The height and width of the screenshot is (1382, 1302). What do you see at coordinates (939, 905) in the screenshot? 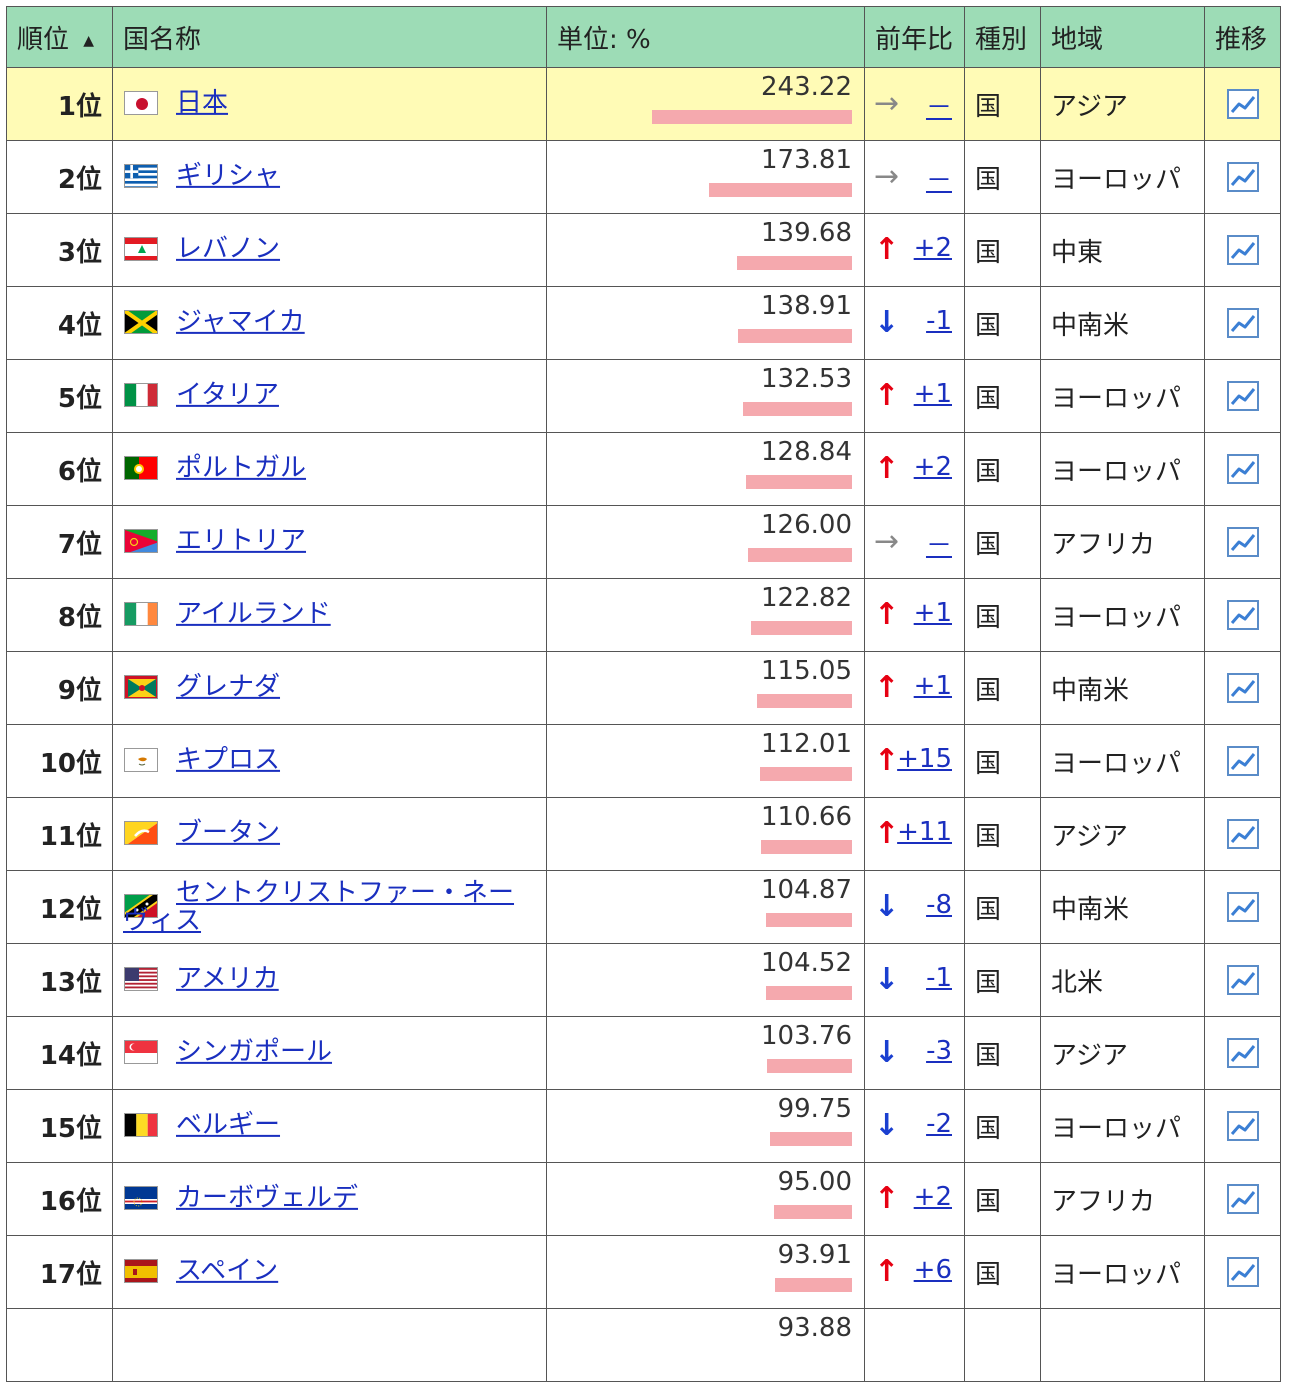
I see `change-link: -8` at bounding box center [939, 905].